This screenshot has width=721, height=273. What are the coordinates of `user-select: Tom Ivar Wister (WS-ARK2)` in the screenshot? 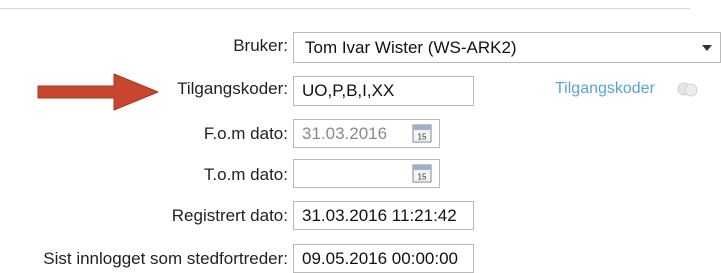 It's located at (507, 47).